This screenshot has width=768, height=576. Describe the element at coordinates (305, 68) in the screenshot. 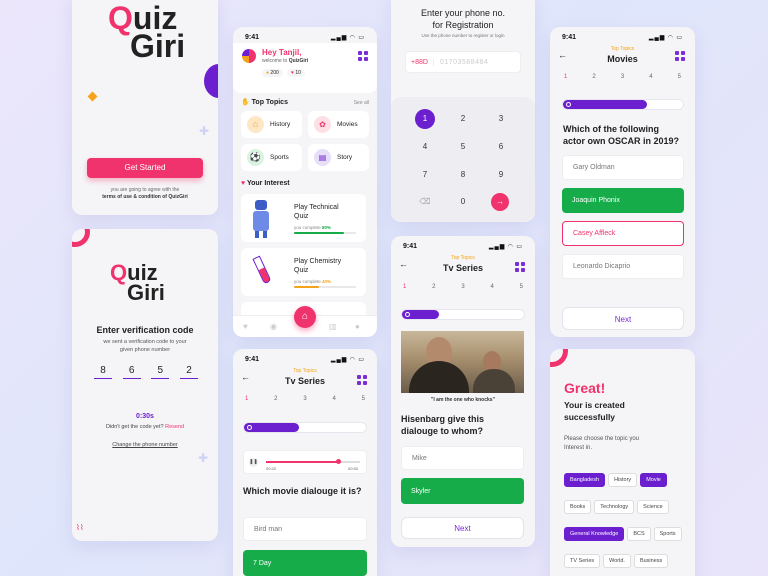

I see `home-header` at that location.